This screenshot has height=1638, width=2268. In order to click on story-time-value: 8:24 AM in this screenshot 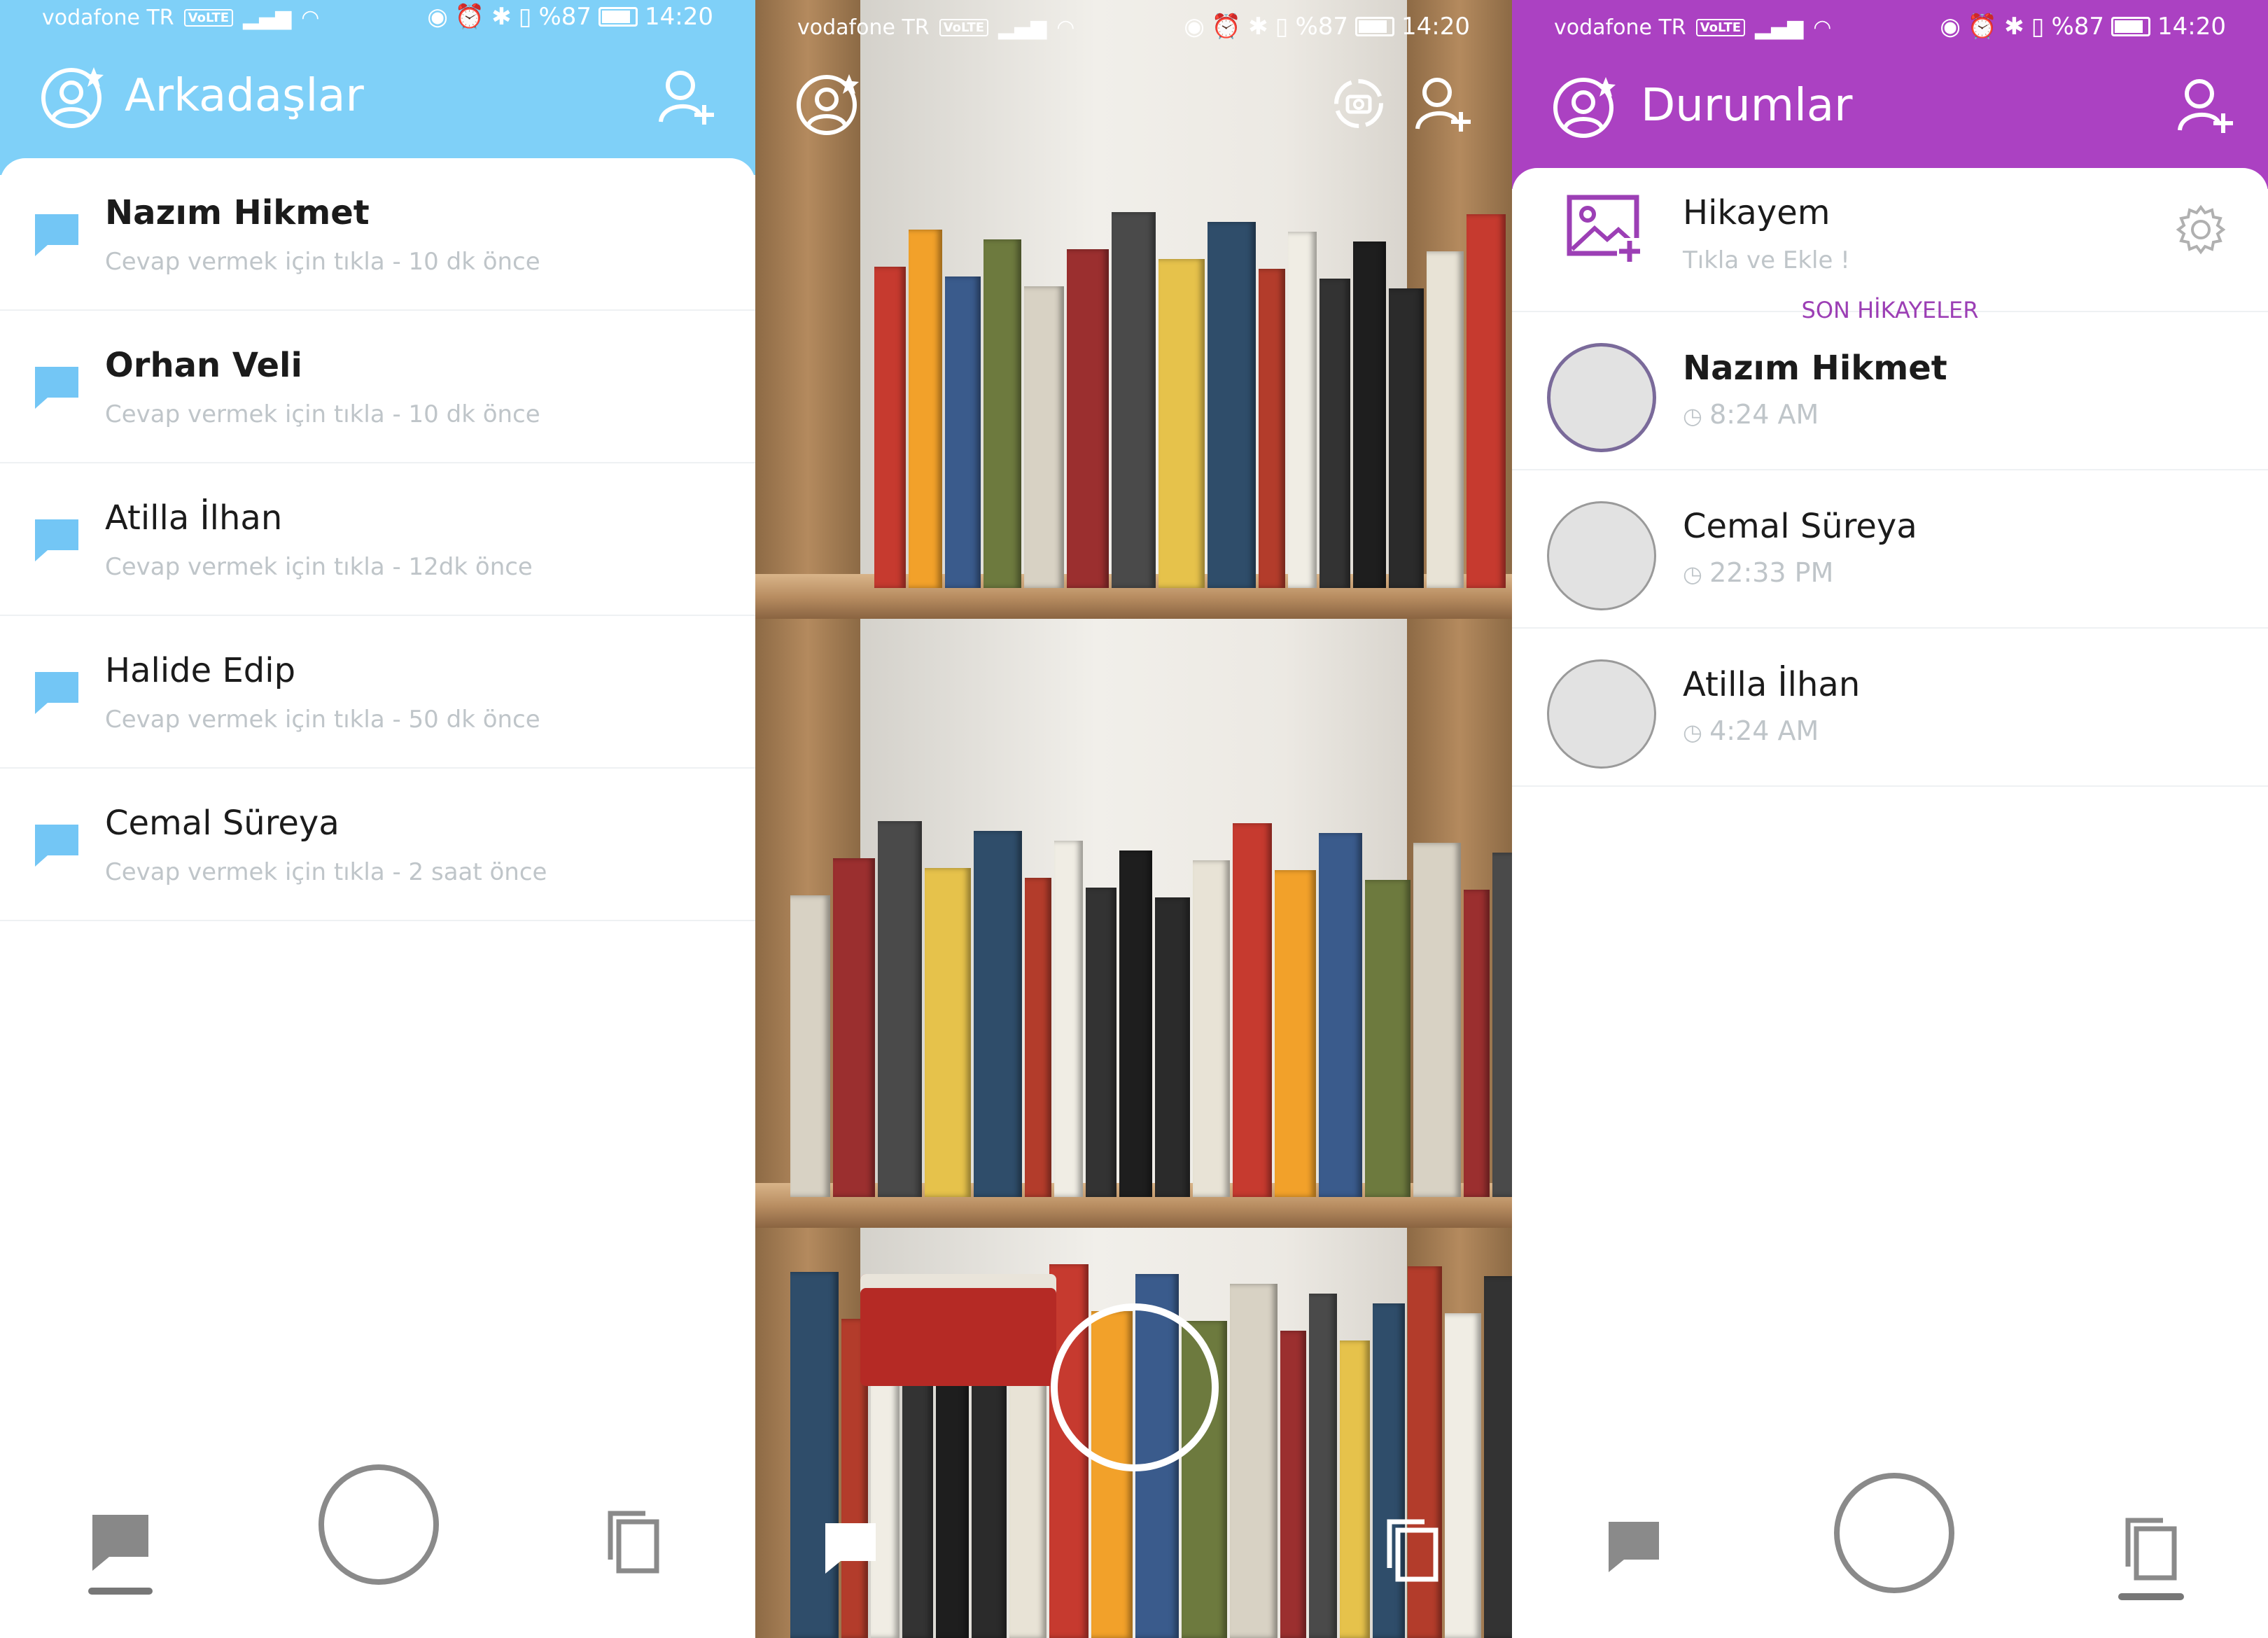, I will do `click(1764, 414)`.